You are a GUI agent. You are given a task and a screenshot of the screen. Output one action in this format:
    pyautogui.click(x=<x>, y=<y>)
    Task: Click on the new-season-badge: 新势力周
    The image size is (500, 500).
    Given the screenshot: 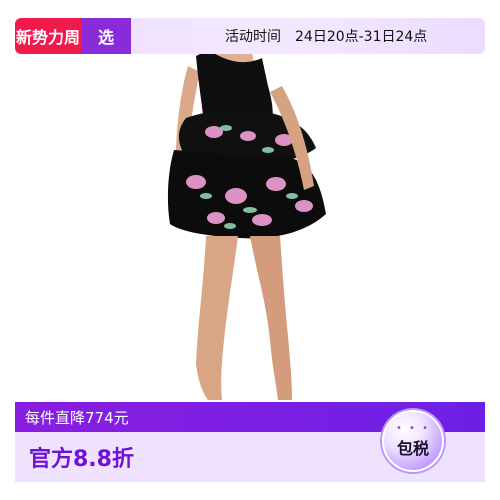 What is the action you would take?
    pyautogui.click(x=48, y=36)
    